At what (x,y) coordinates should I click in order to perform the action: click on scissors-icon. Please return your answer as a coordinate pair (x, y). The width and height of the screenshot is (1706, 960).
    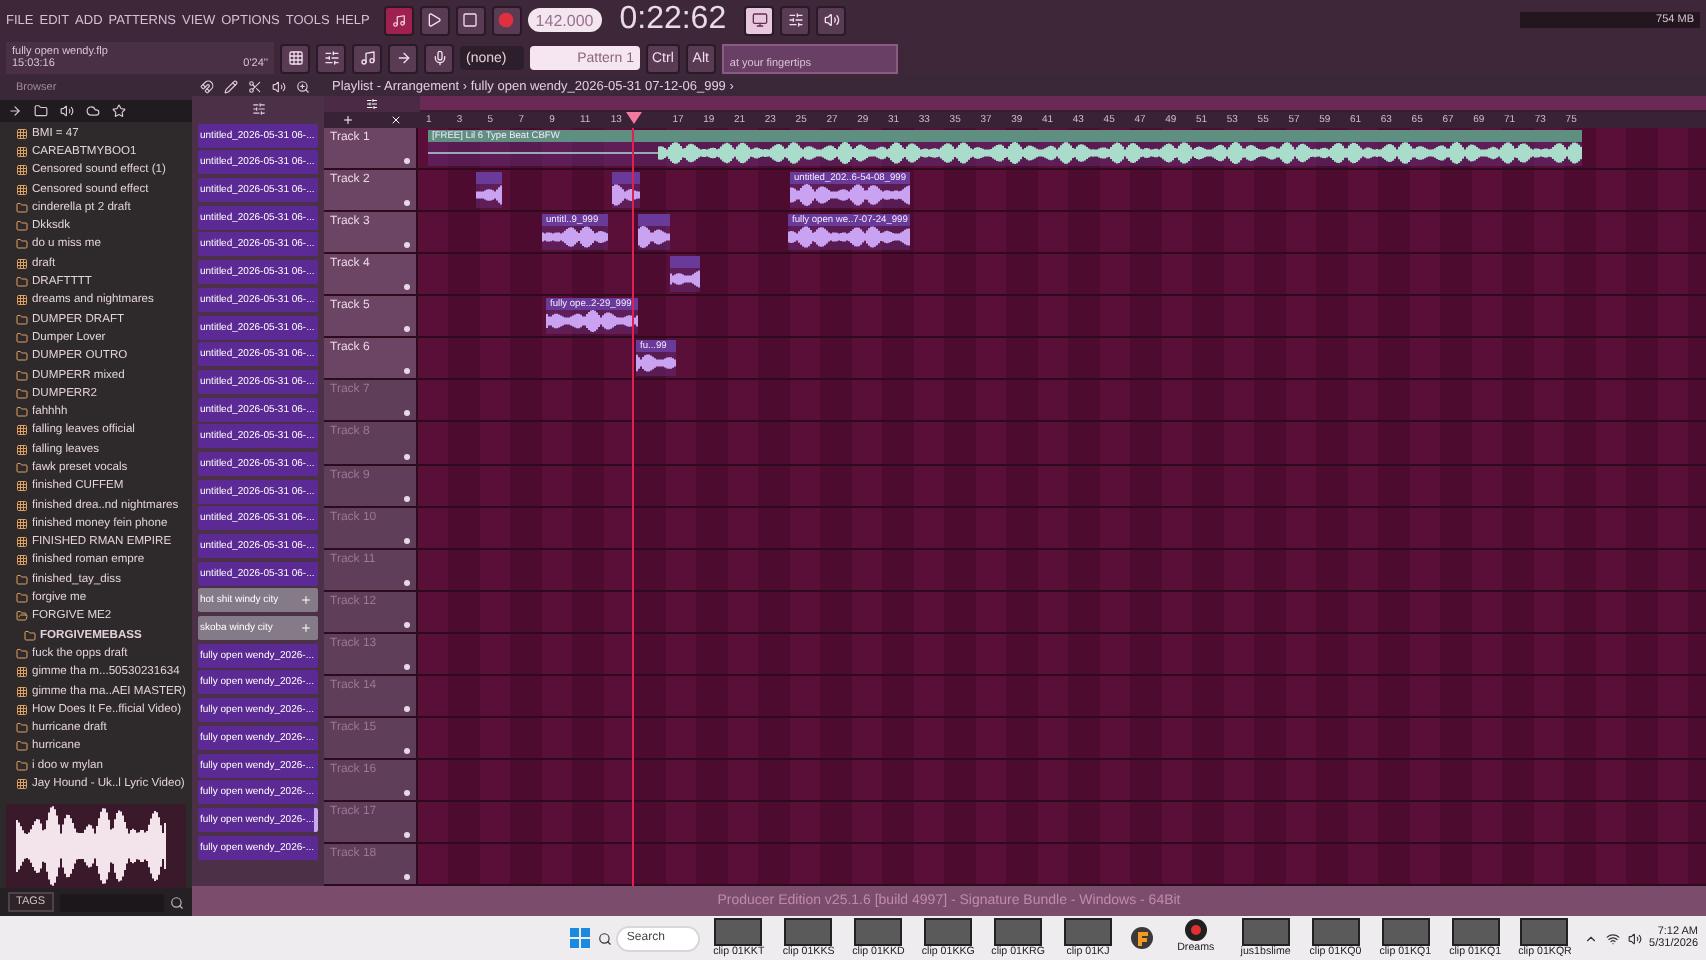
    Looking at the image, I should click on (255, 86).